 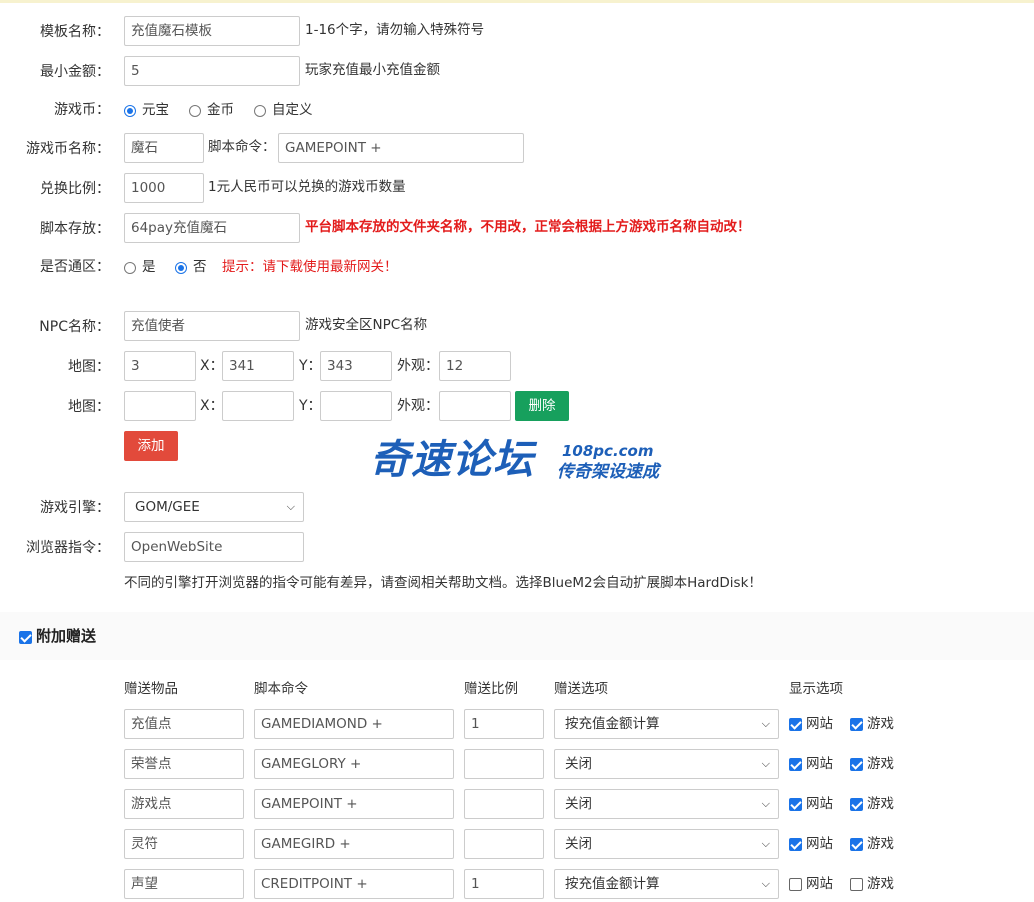 What do you see at coordinates (164, 188) in the screenshot?
I see `ratio-input: 1000` at bounding box center [164, 188].